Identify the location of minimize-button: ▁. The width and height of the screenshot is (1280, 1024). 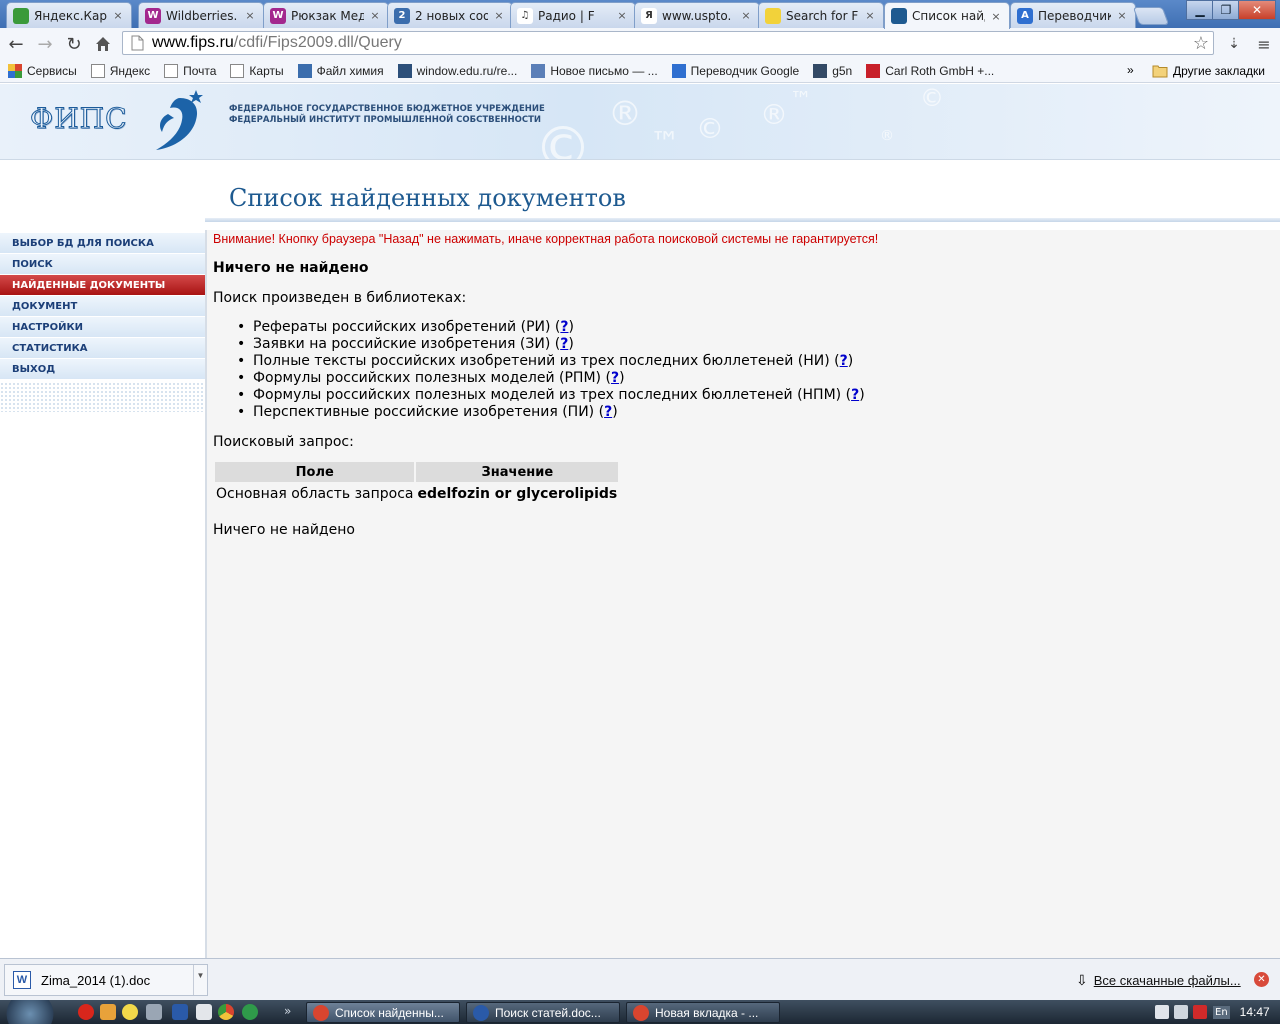
(1200, 10).